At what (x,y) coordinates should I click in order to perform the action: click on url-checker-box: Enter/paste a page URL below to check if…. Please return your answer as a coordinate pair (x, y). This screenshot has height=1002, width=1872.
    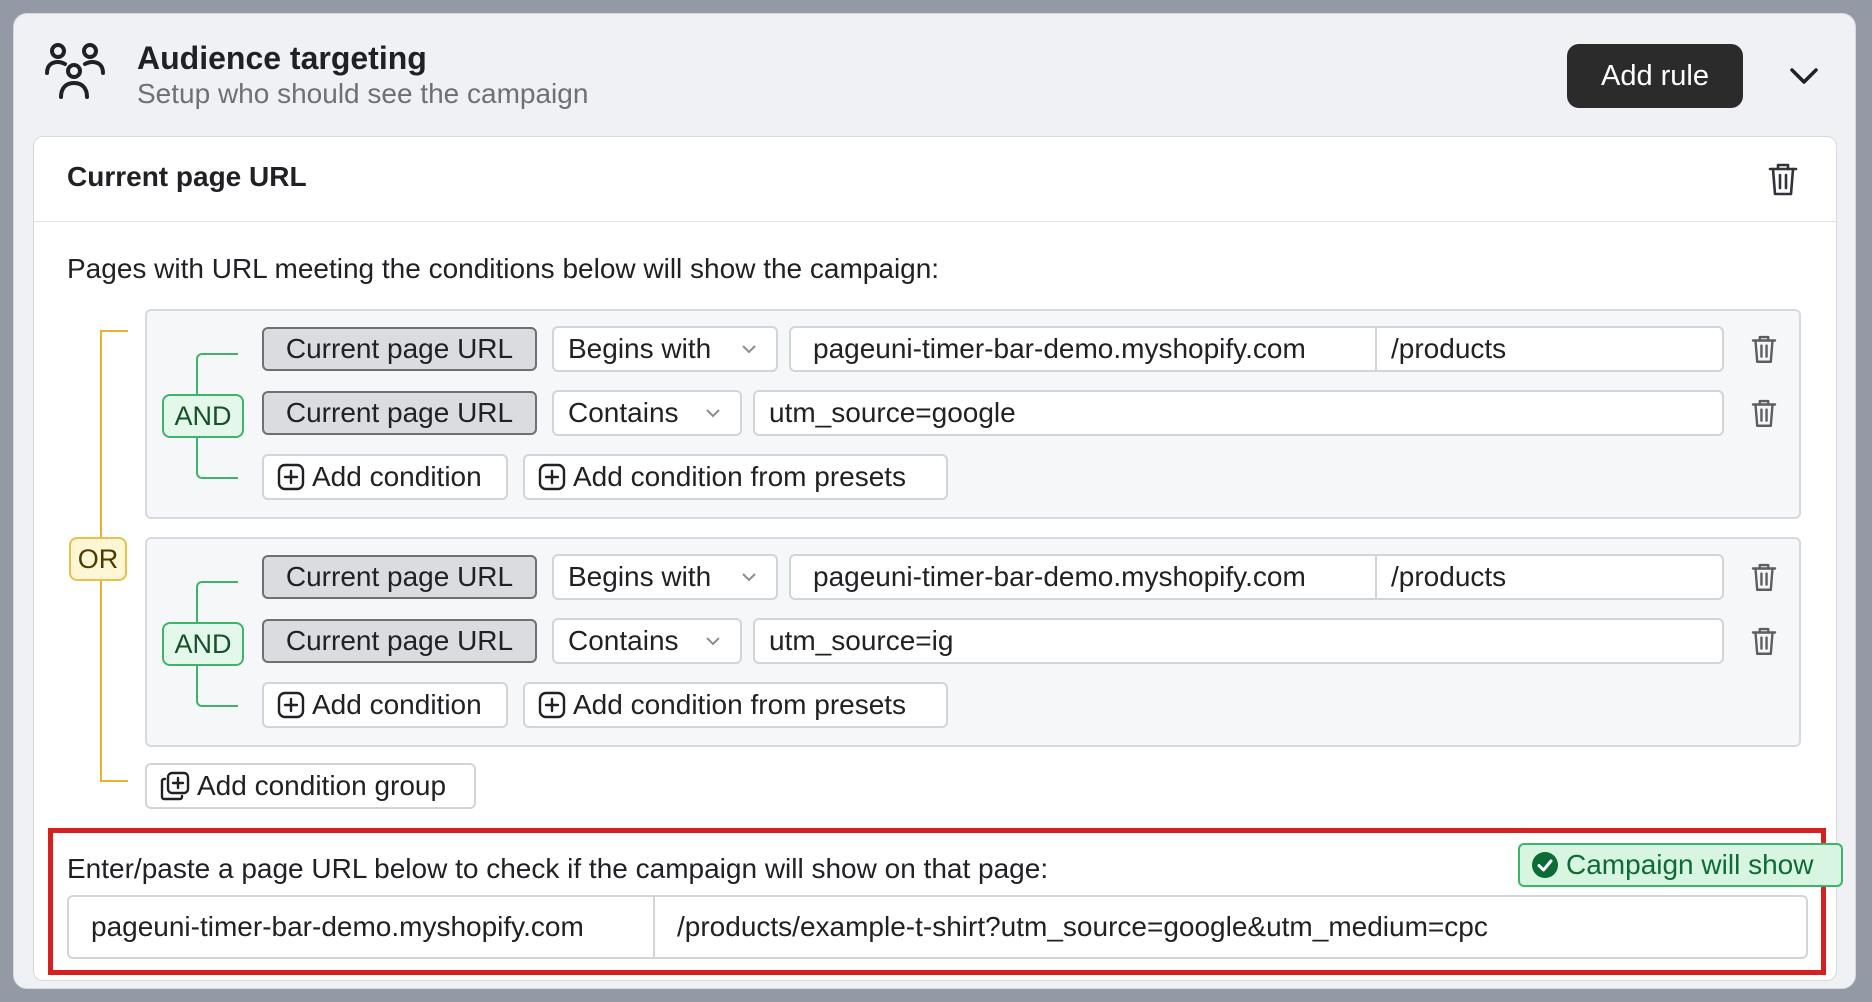
    Looking at the image, I should click on (945, 901).